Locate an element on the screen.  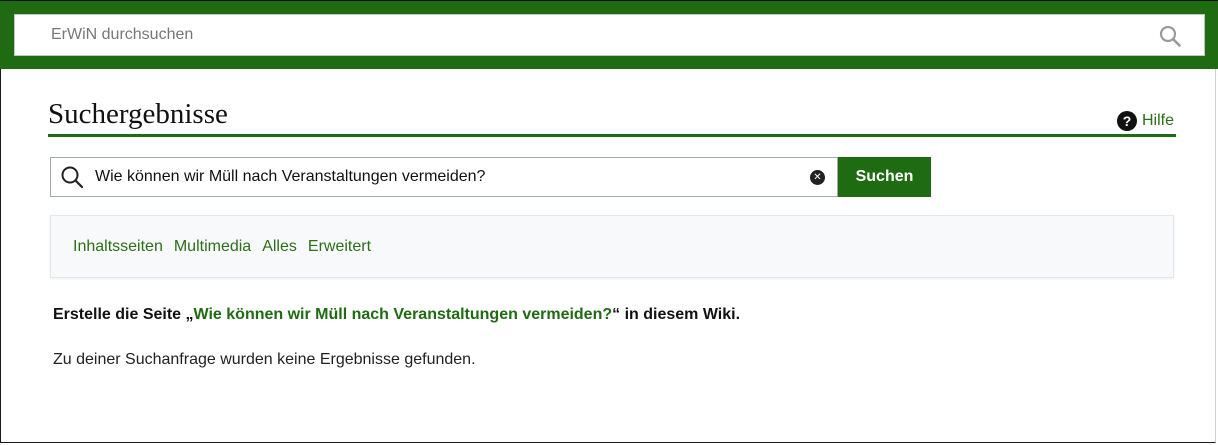
search-box: ✕ is located at coordinates (444, 177).